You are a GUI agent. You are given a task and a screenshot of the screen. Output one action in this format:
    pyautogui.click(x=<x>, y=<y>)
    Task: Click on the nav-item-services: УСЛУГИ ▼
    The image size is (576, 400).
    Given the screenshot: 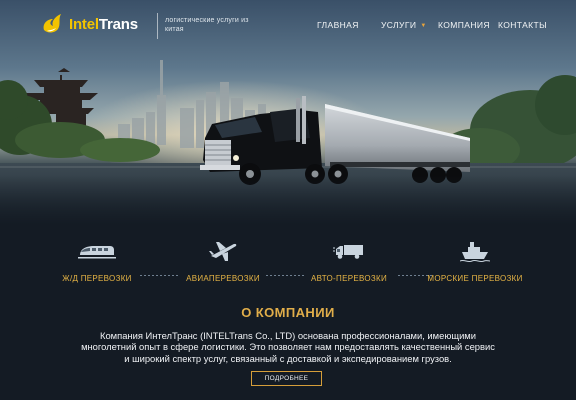 What is the action you would take?
    pyautogui.click(x=404, y=25)
    